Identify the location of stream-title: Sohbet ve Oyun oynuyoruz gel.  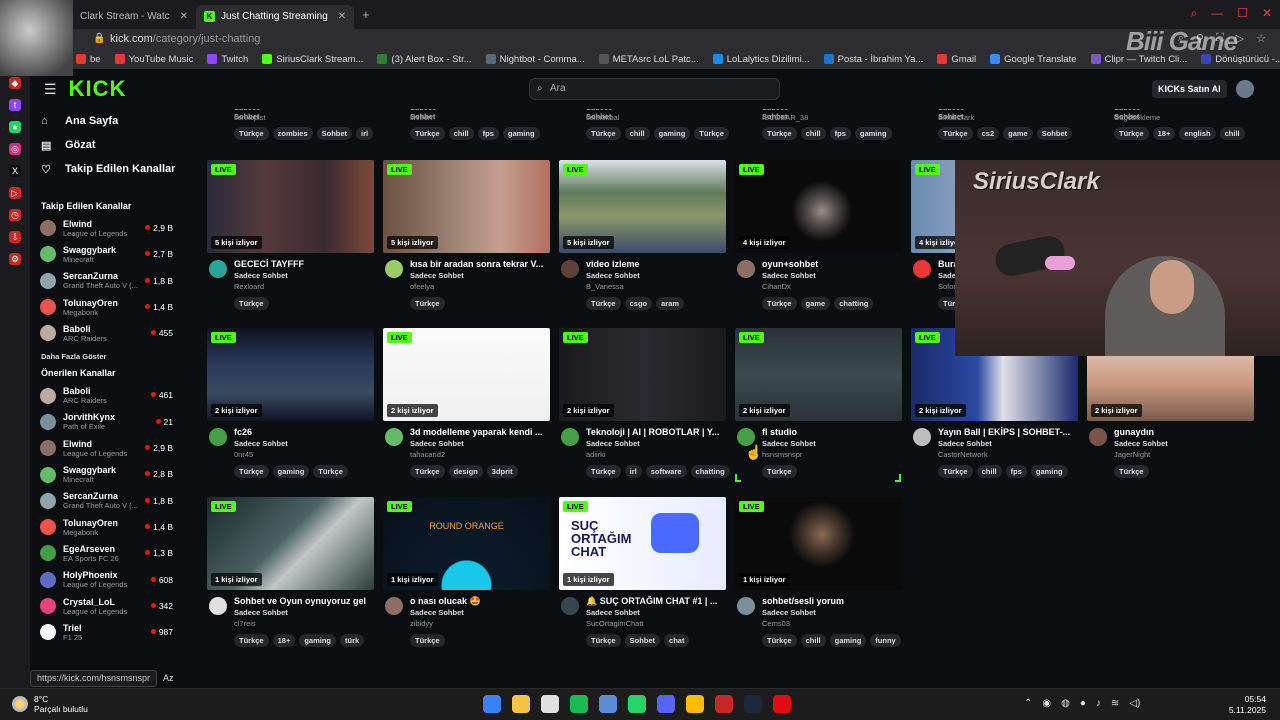
(304, 601).